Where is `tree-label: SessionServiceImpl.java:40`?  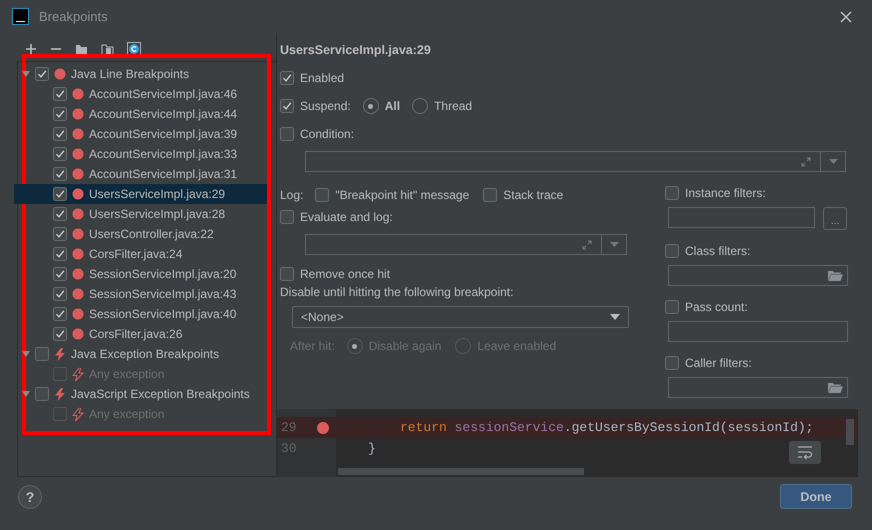
tree-label: SessionServiceImpl.java:40 is located at coordinates (162, 314).